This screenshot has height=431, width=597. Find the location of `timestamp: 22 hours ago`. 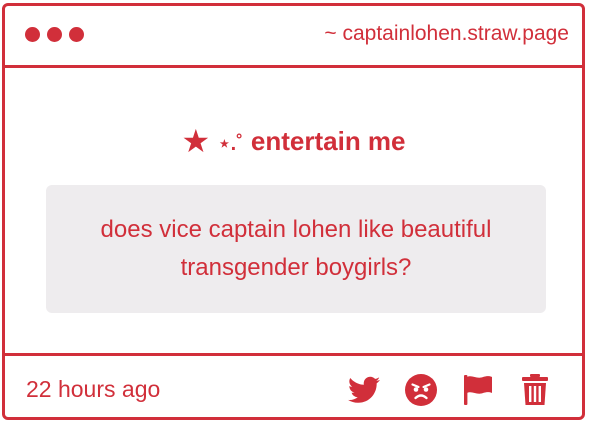

timestamp: 22 hours ago is located at coordinates (93, 389).